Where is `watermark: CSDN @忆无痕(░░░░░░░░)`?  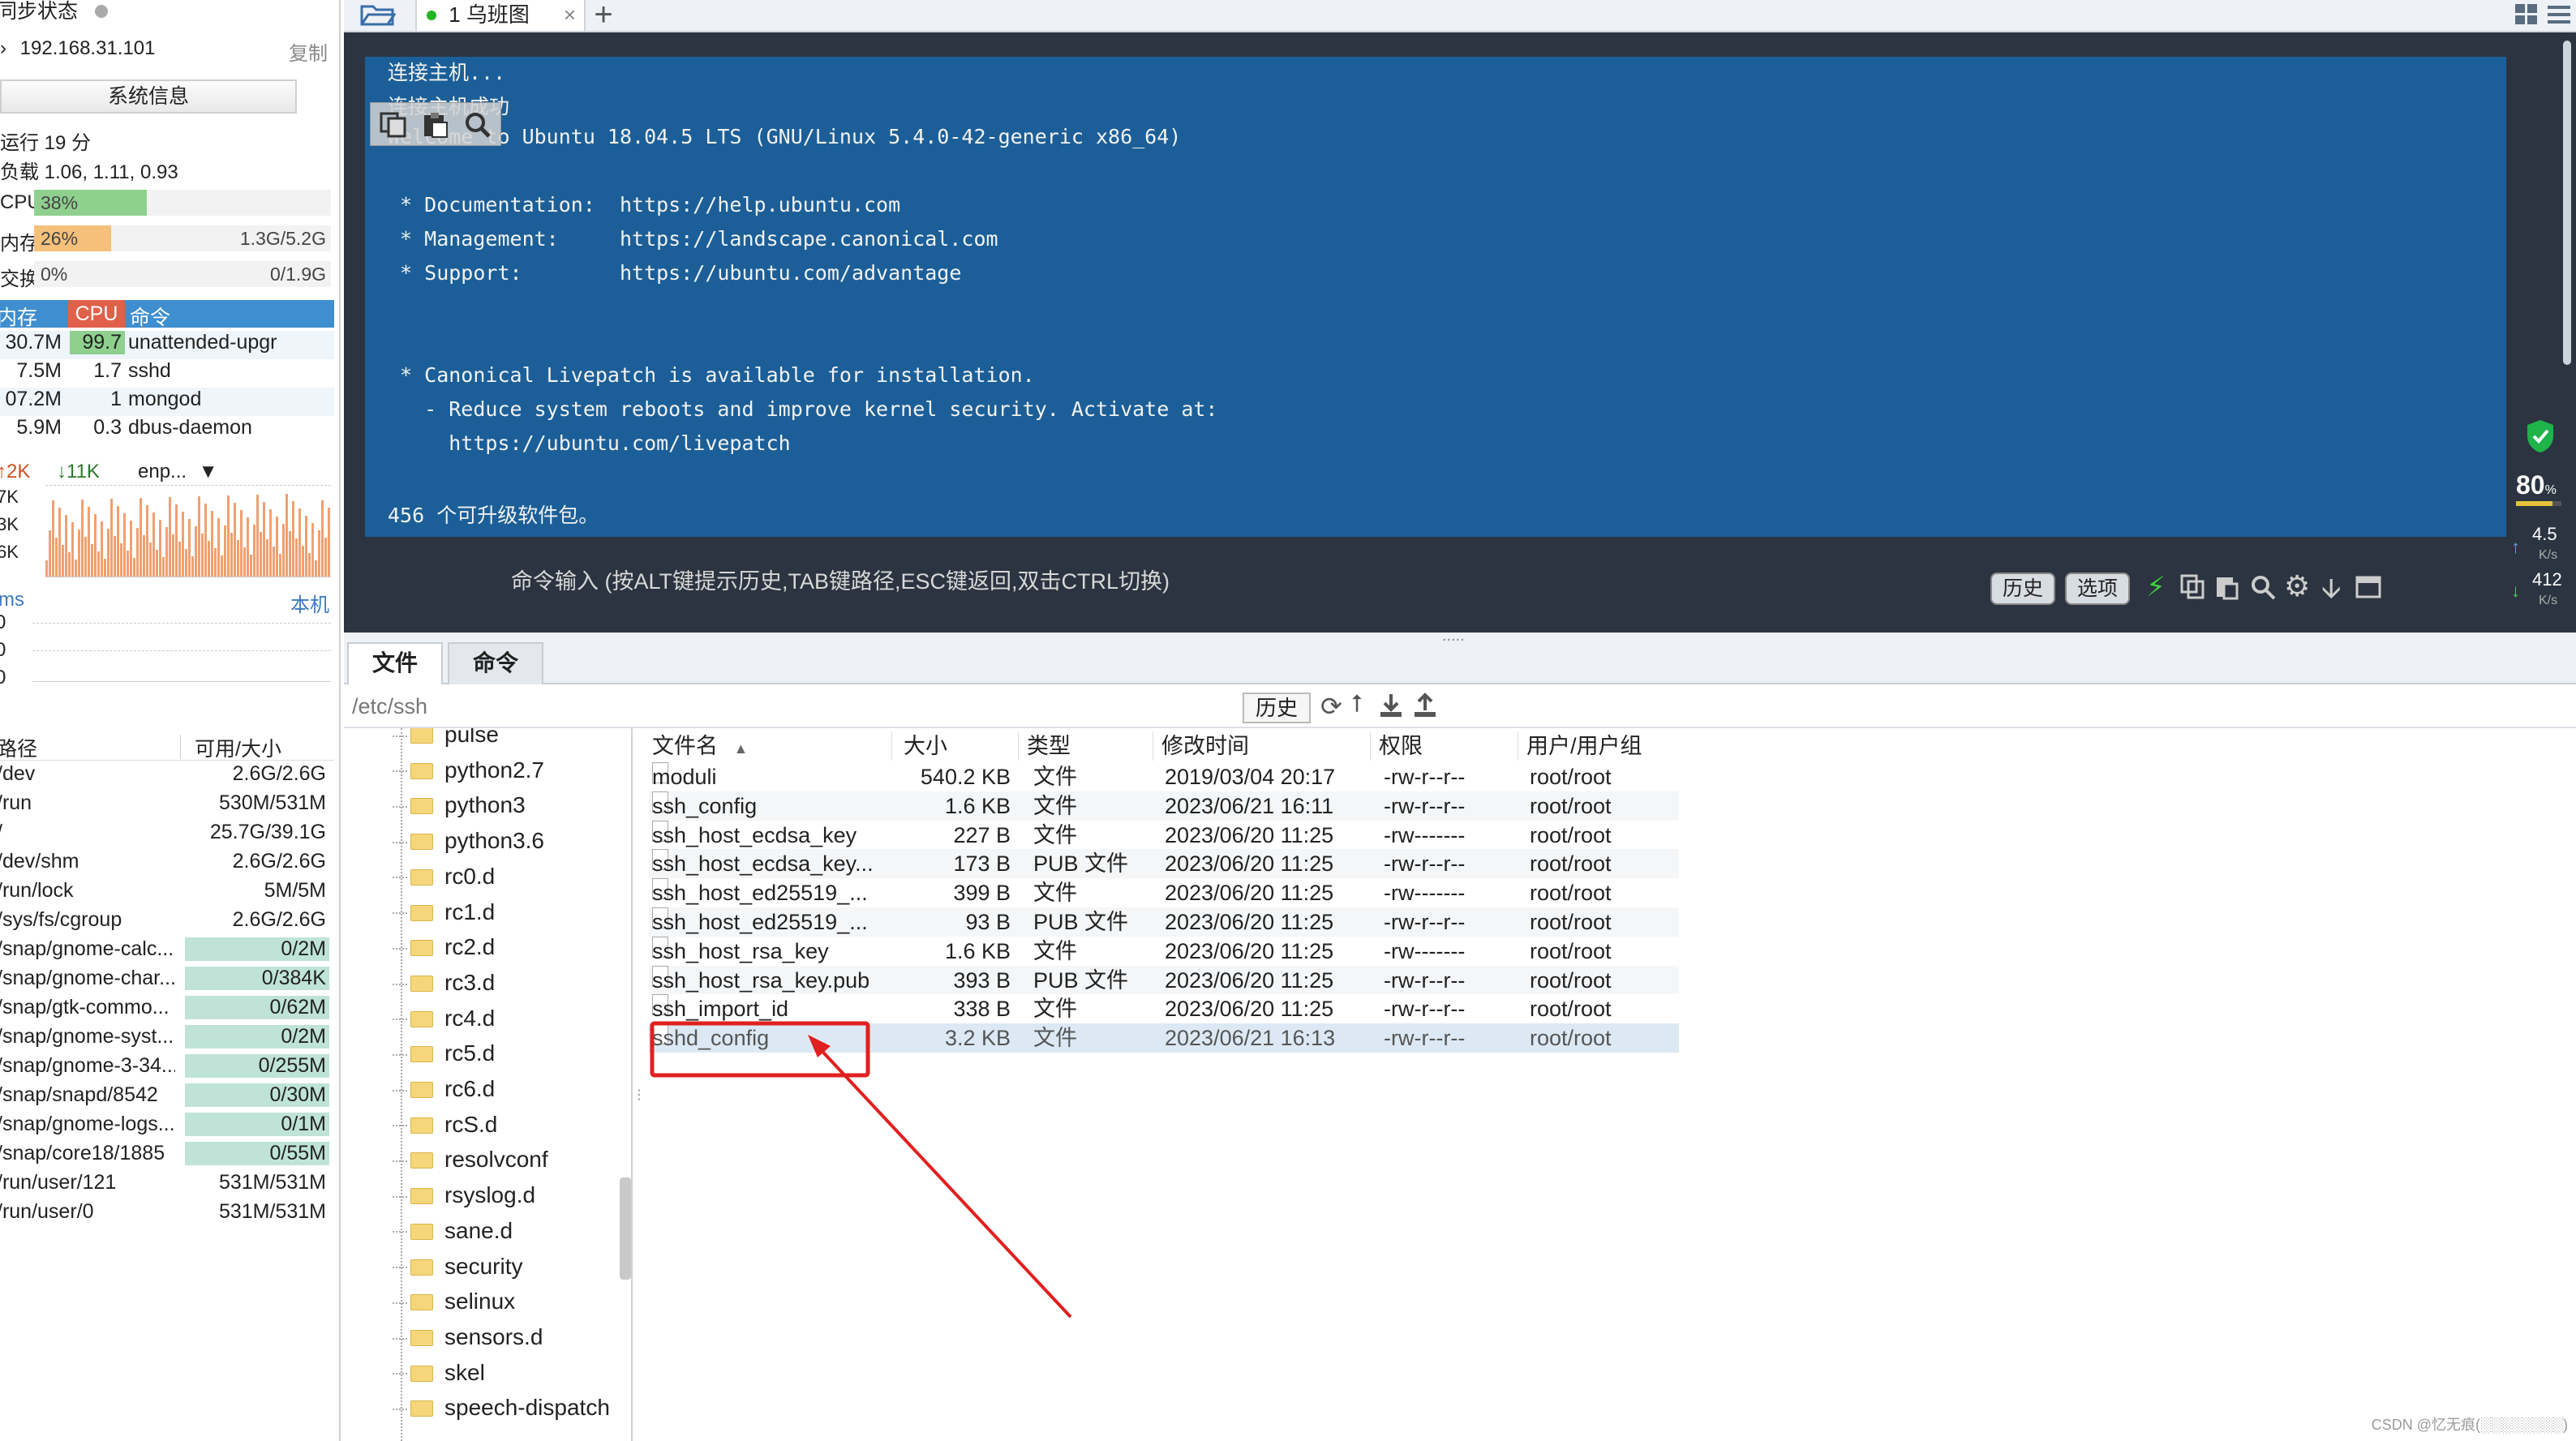 watermark: CSDN @忆无痕(░░░░░░░░) is located at coordinates (2469, 1425).